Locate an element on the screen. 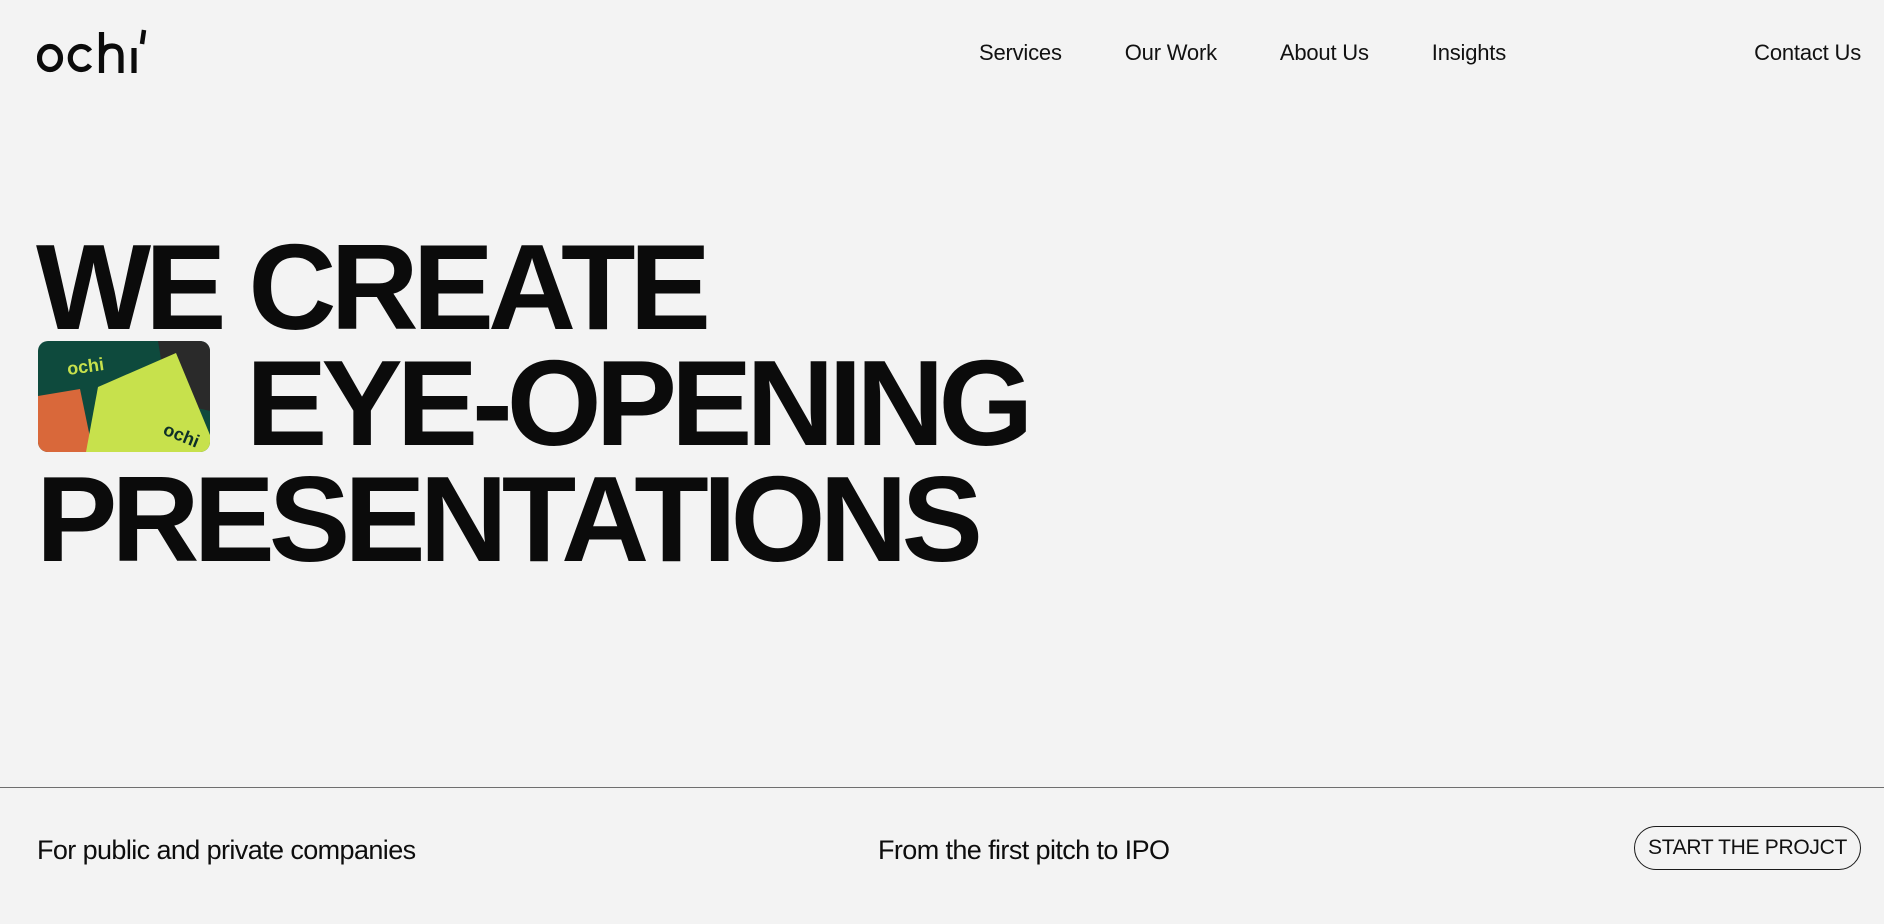 This screenshot has height=924, width=1884. nav-services-link: Services is located at coordinates (1020, 53).